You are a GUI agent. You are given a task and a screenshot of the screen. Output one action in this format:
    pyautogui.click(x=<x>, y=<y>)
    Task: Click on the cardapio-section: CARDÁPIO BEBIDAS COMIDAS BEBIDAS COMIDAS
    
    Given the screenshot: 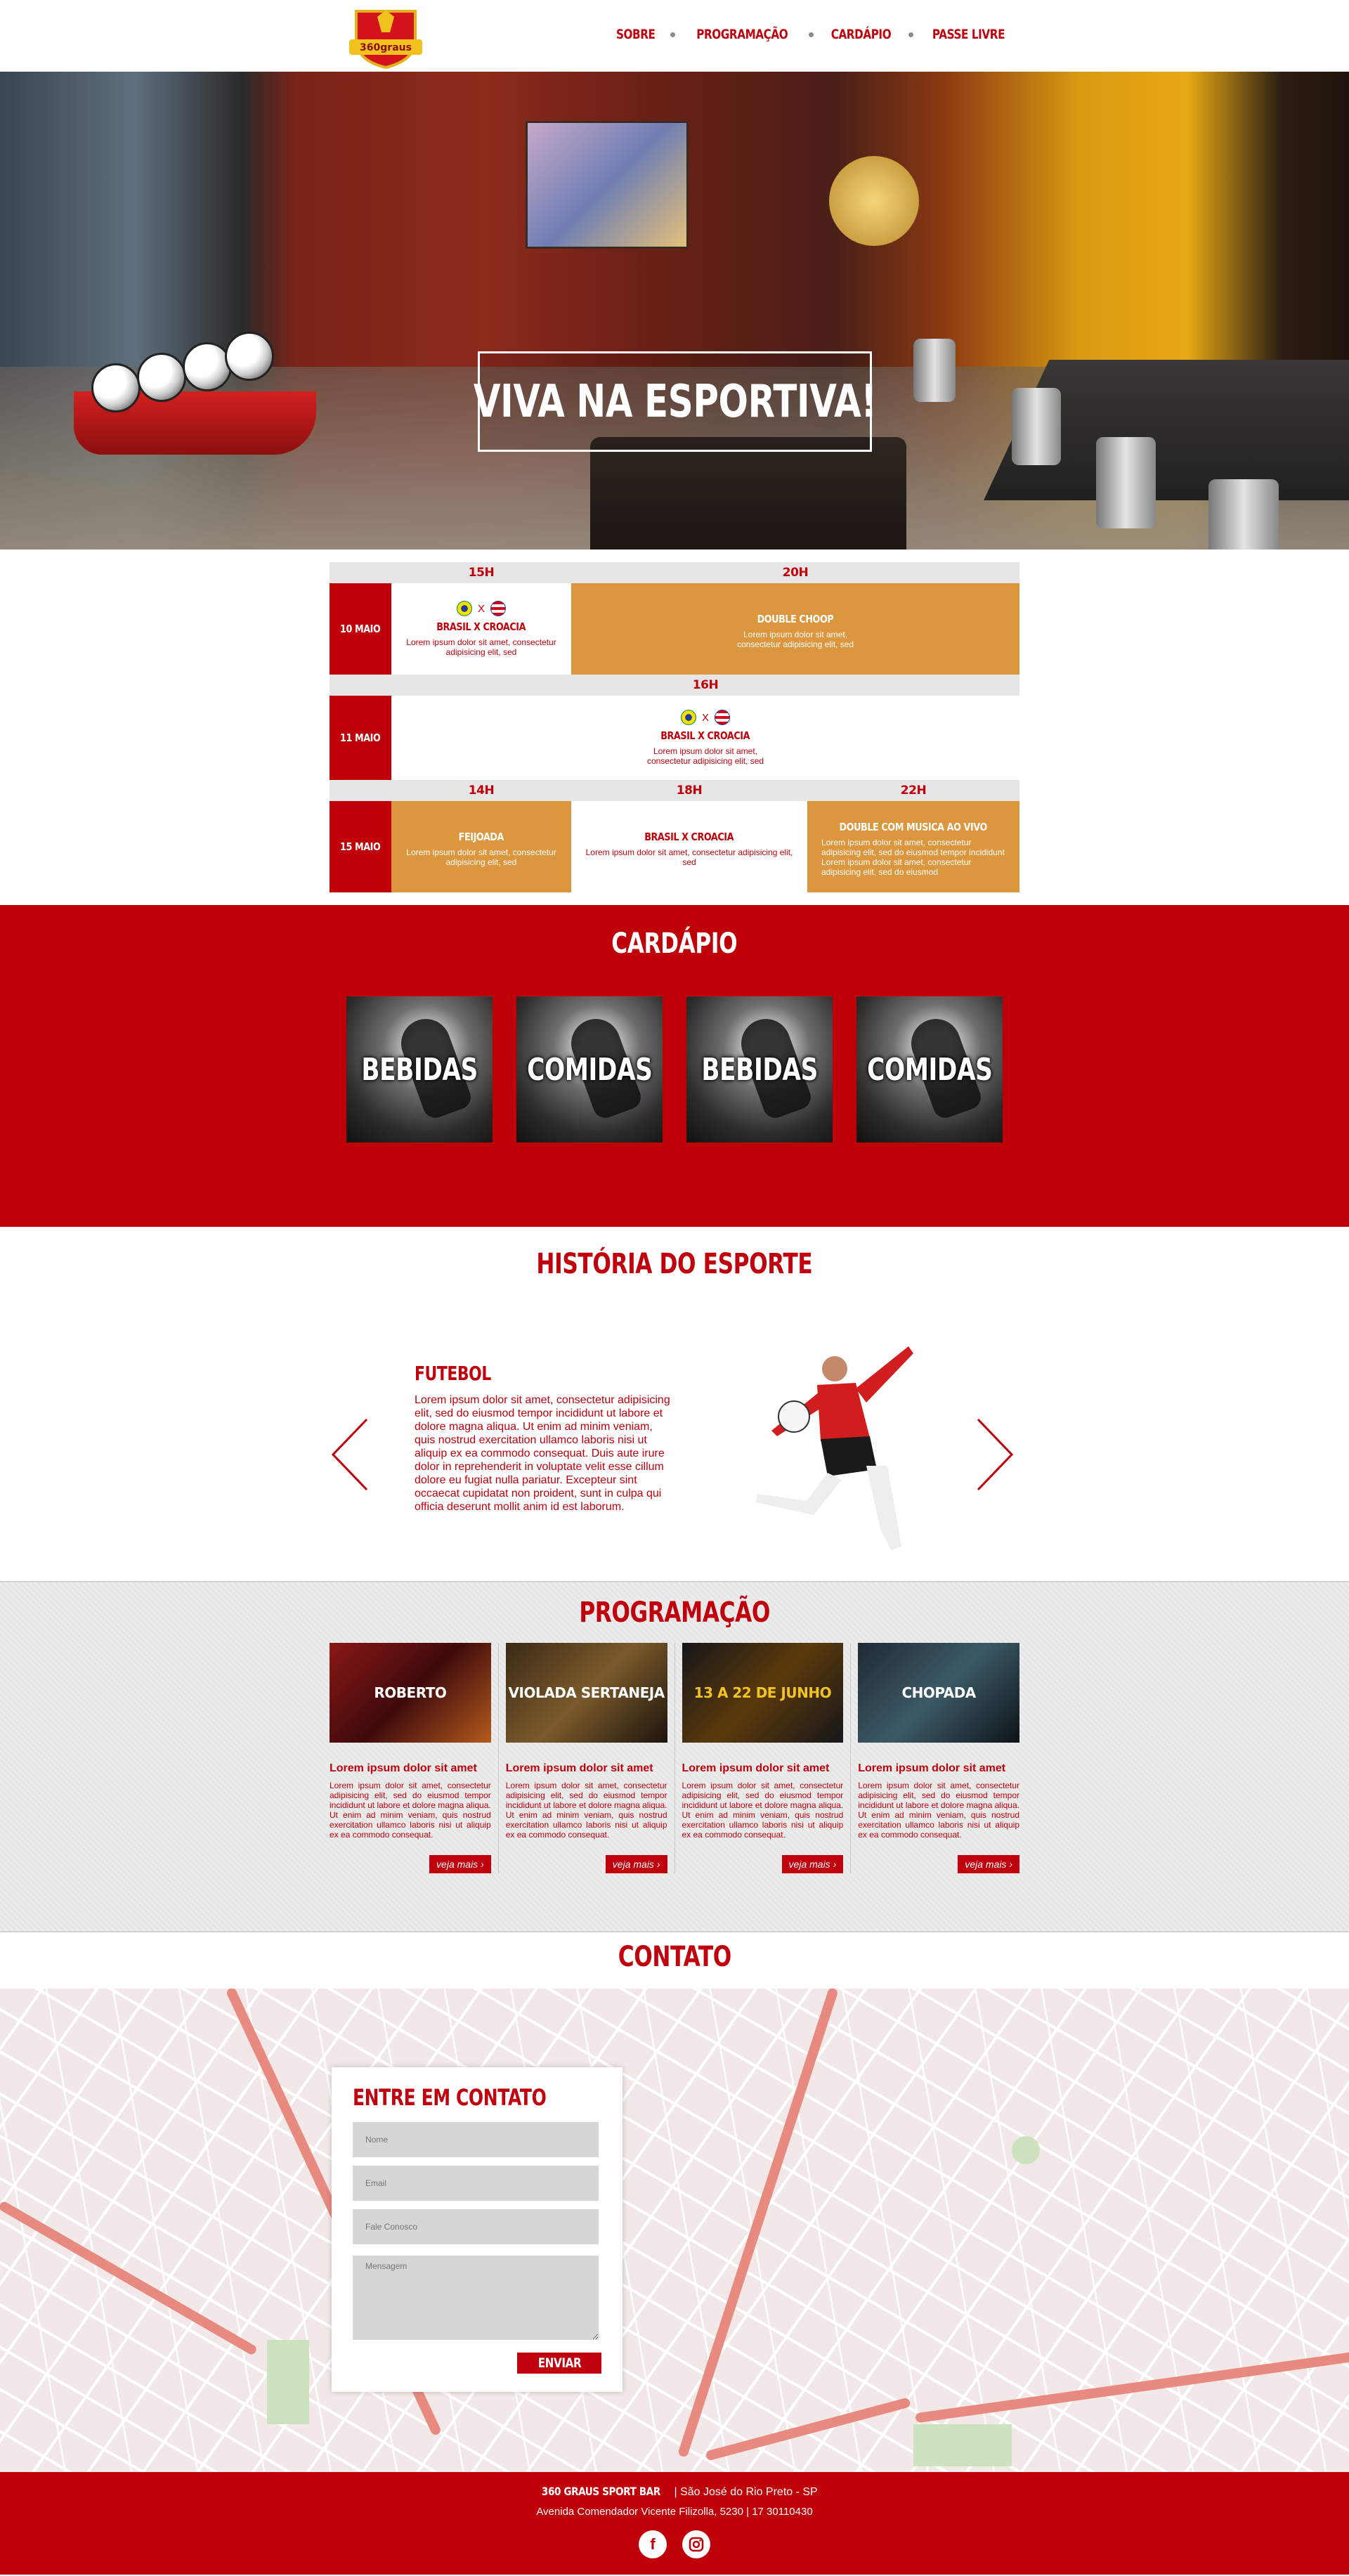 What is the action you would take?
    pyautogui.click(x=674, y=1066)
    